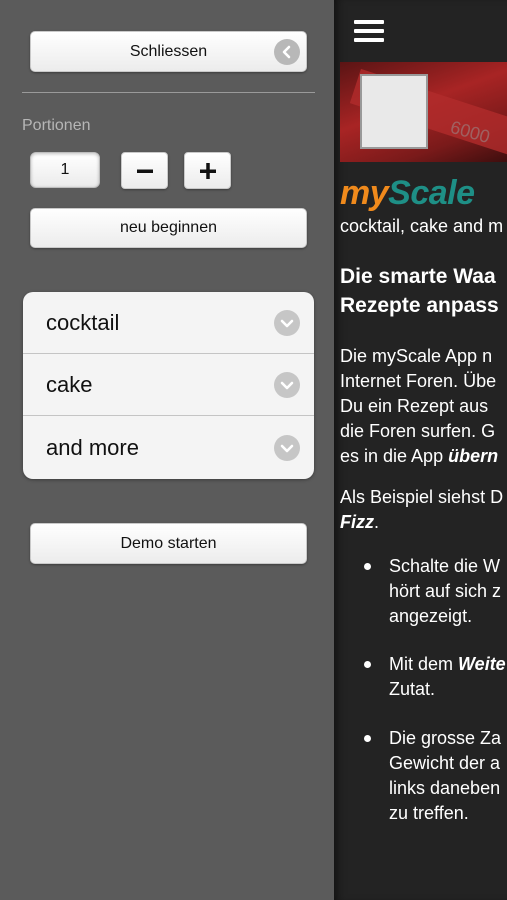 The height and width of the screenshot is (900, 507). I want to click on emphasis-text: übern, so click(473, 456).